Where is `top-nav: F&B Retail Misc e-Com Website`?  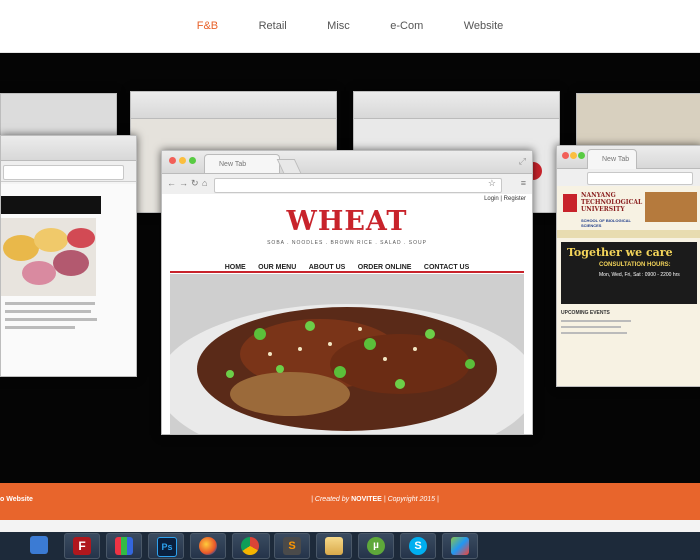
top-nav: F&B Retail Misc e-Com Website is located at coordinates (350, 26).